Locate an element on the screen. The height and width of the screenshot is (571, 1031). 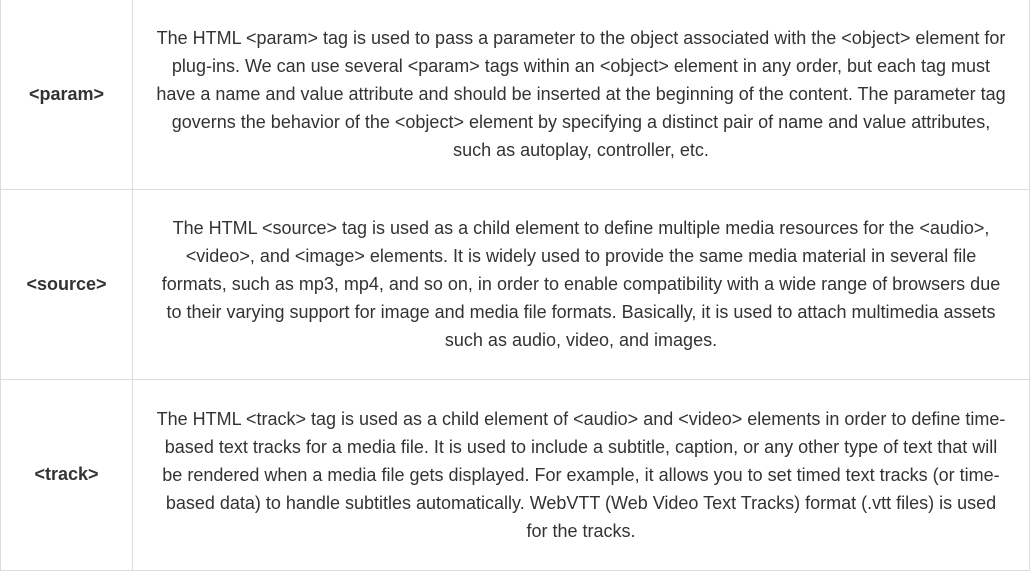
tag-name-cell: <source> is located at coordinates (66, 284).